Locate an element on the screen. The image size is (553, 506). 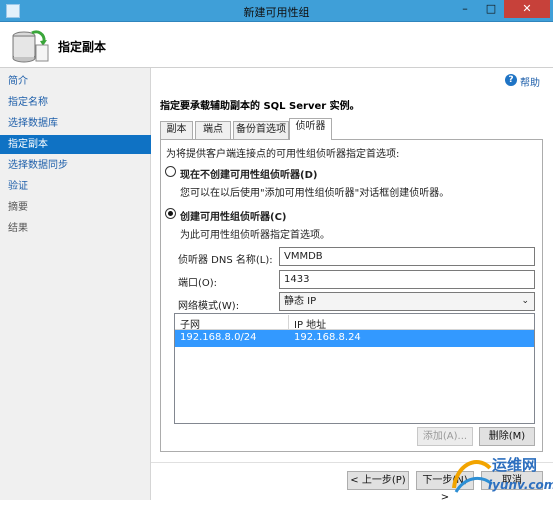
dns-name-field: VMMDB is located at coordinates (407, 256).